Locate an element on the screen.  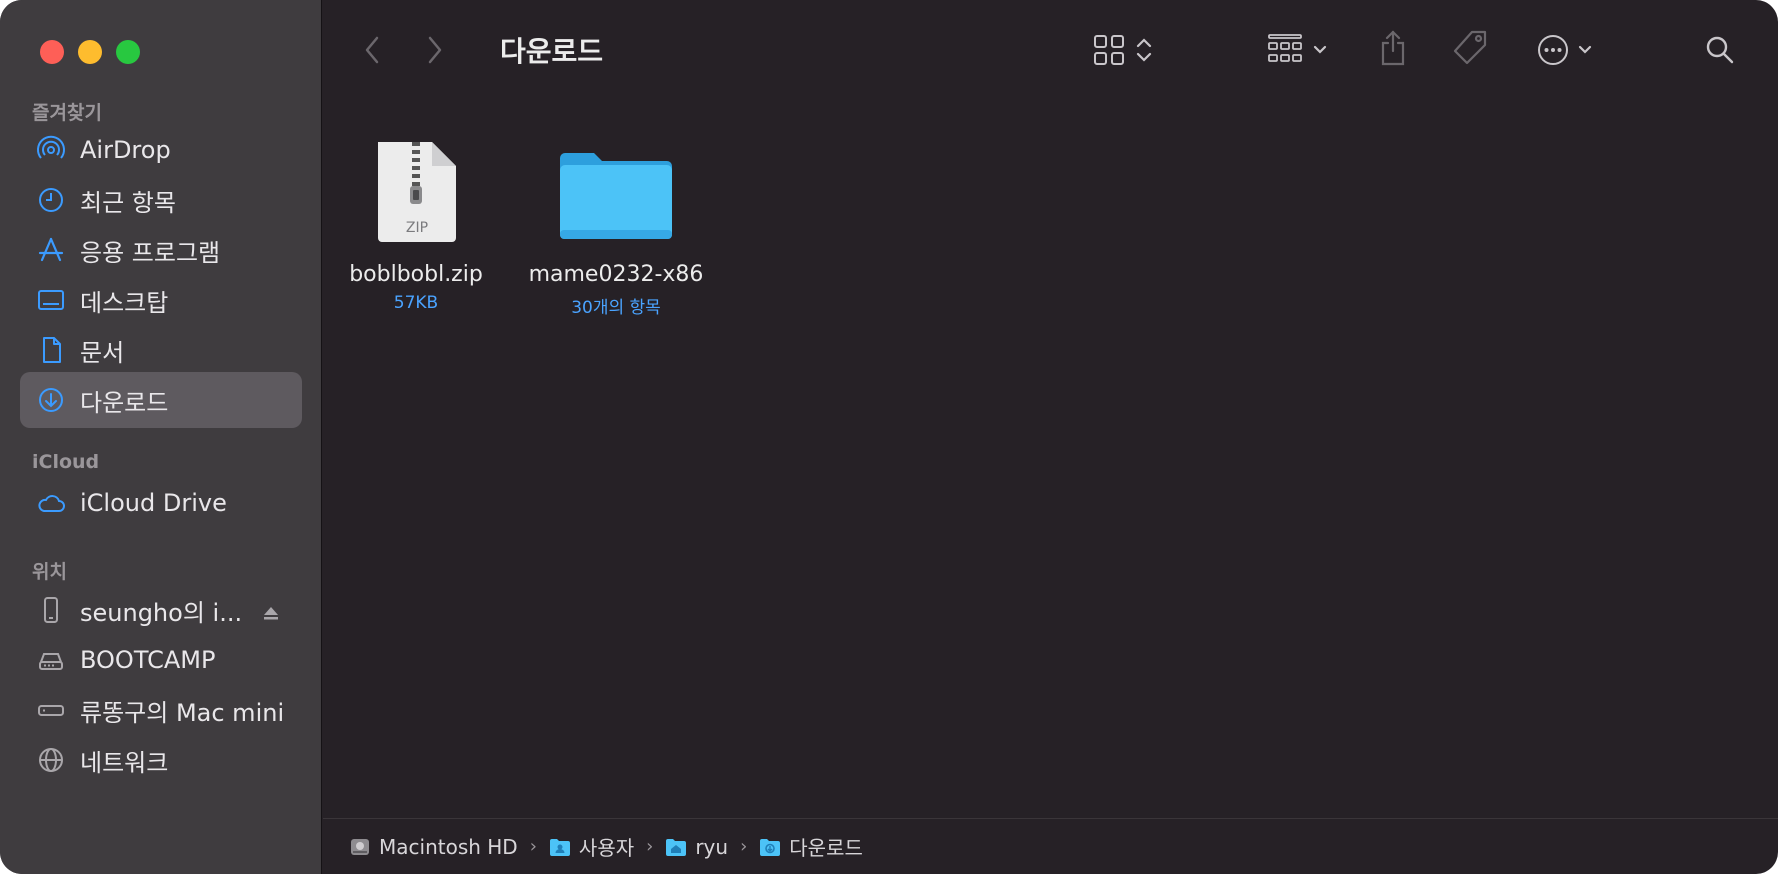
file-name: boblbobl.zip is located at coordinates (416, 274).